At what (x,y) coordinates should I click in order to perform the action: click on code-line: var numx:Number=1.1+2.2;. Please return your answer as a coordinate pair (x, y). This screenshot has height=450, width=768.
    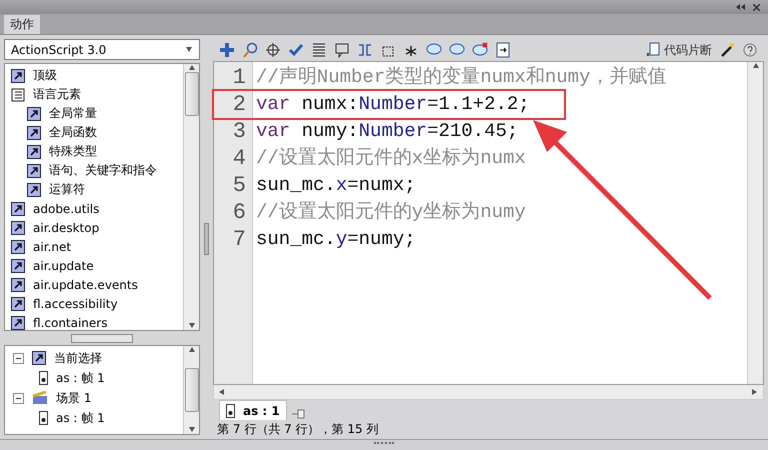
    Looking at the image, I should click on (393, 104).